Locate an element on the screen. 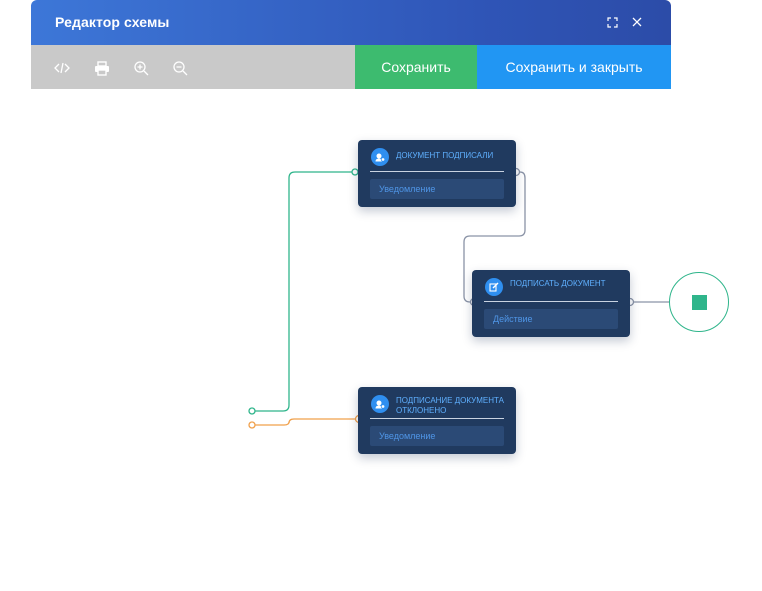  title-bar: Редактор схемы is located at coordinates (351, 22).